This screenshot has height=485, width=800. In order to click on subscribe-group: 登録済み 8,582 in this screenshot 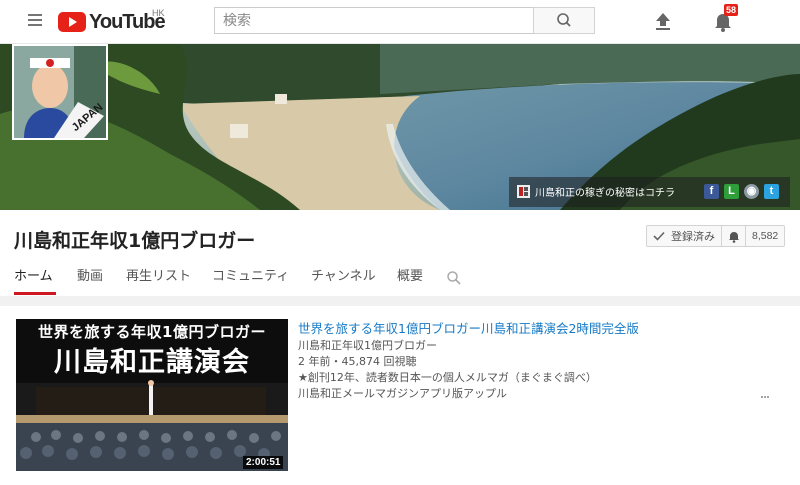, I will do `click(716, 236)`.